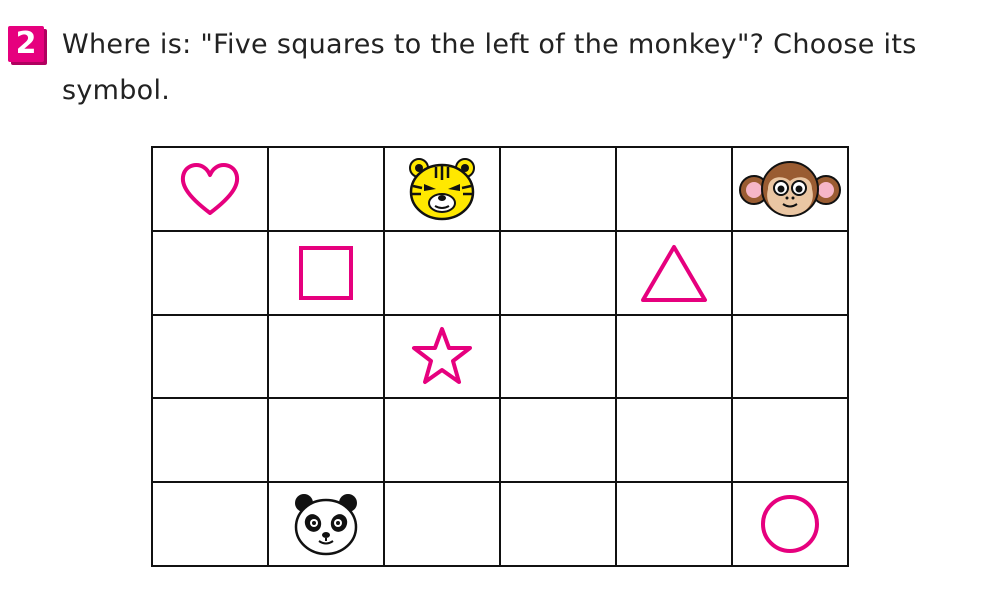  I want to click on circle-icon, so click(790, 524).